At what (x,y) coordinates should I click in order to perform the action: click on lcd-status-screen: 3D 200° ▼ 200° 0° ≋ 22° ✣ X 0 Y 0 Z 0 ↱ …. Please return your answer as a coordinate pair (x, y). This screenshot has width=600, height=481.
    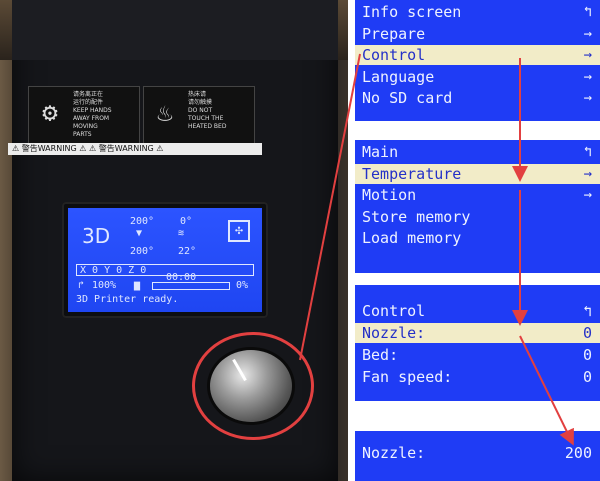
    Looking at the image, I should click on (165, 260).